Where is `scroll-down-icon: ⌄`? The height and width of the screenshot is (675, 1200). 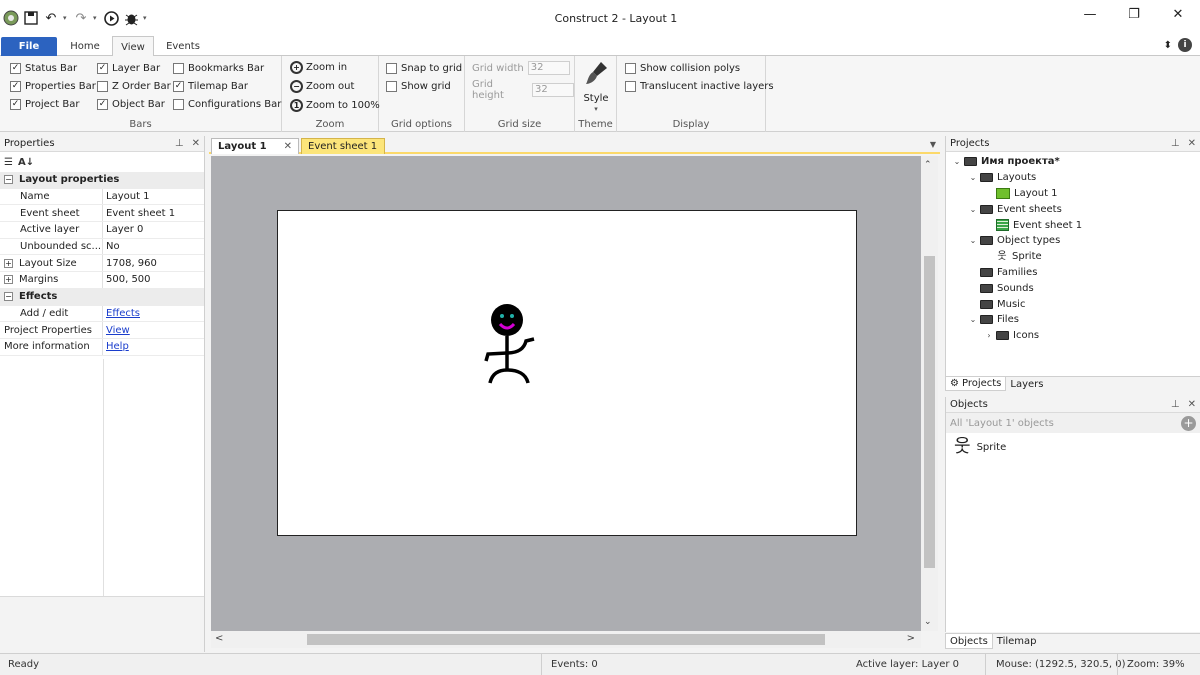 scroll-down-icon: ⌄ is located at coordinates (928, 622).